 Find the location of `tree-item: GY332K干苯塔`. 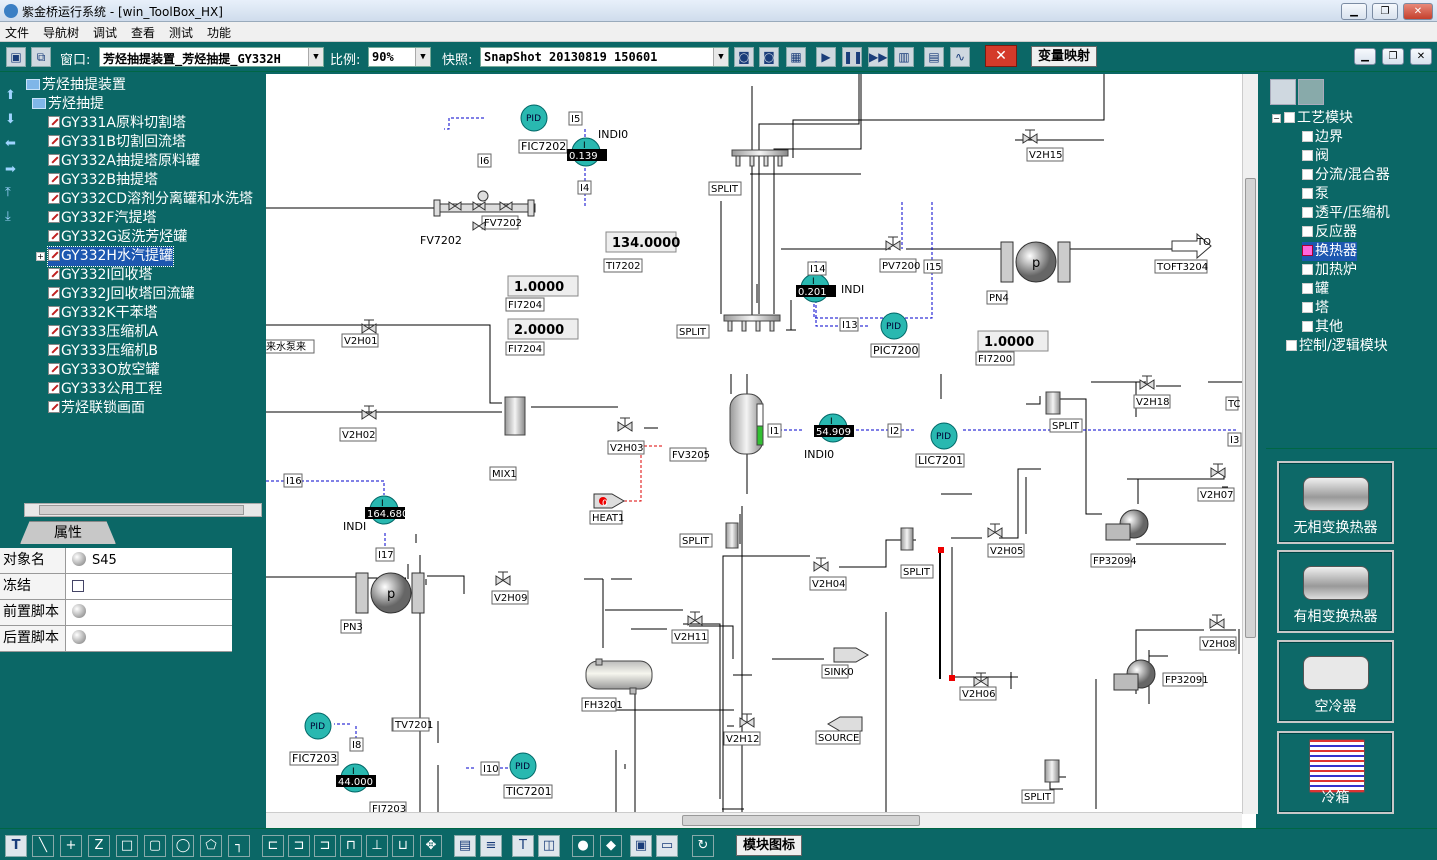

tree-item: GY332K干苯塔 is located at coordinates (103, 313).